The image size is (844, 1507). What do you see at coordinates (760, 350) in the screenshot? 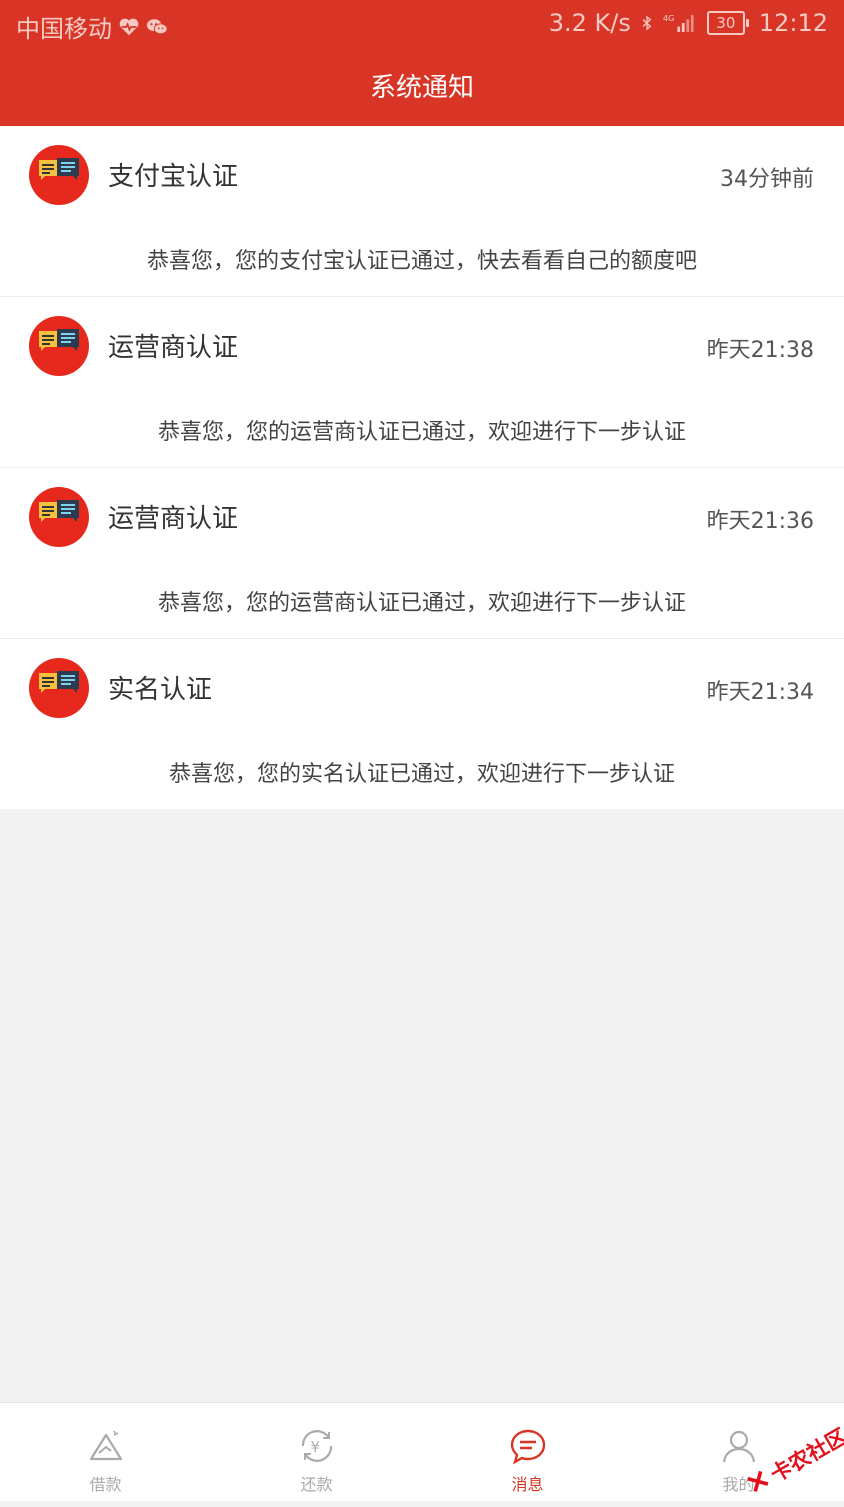
I see `notification-time: 昨天21:38` at bounding box center [760, 350].